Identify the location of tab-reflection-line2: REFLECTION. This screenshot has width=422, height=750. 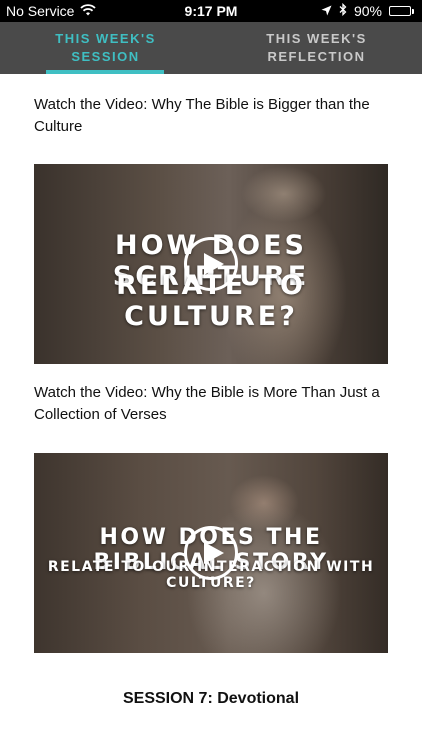
(316, 56).